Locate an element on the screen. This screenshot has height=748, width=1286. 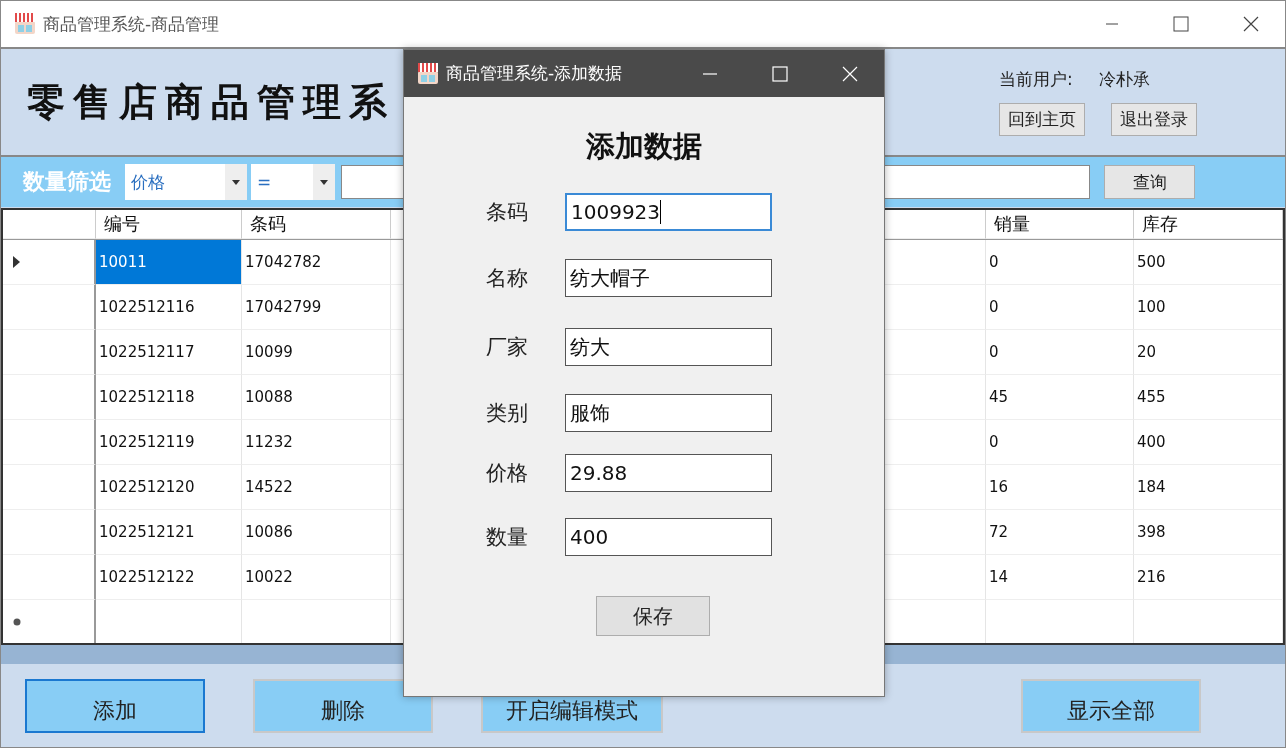
app-banner-title: 零售店商品管理系 is located at coordinates (211, 101).